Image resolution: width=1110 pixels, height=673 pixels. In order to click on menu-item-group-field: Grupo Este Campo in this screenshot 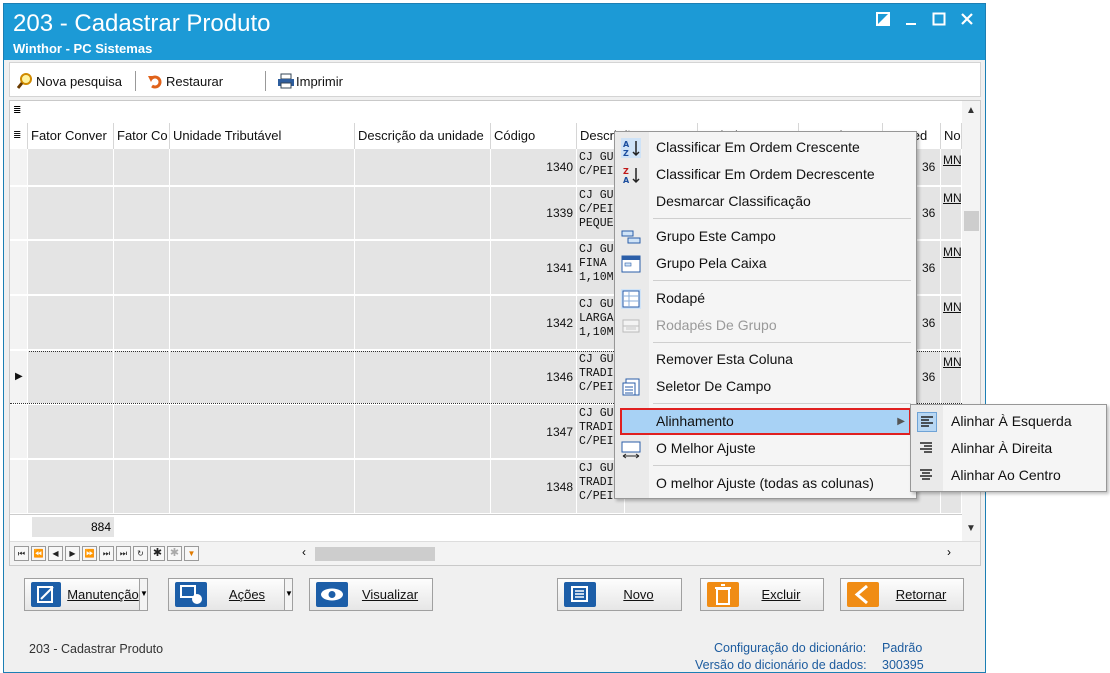, I will do `click(765, 236)`.